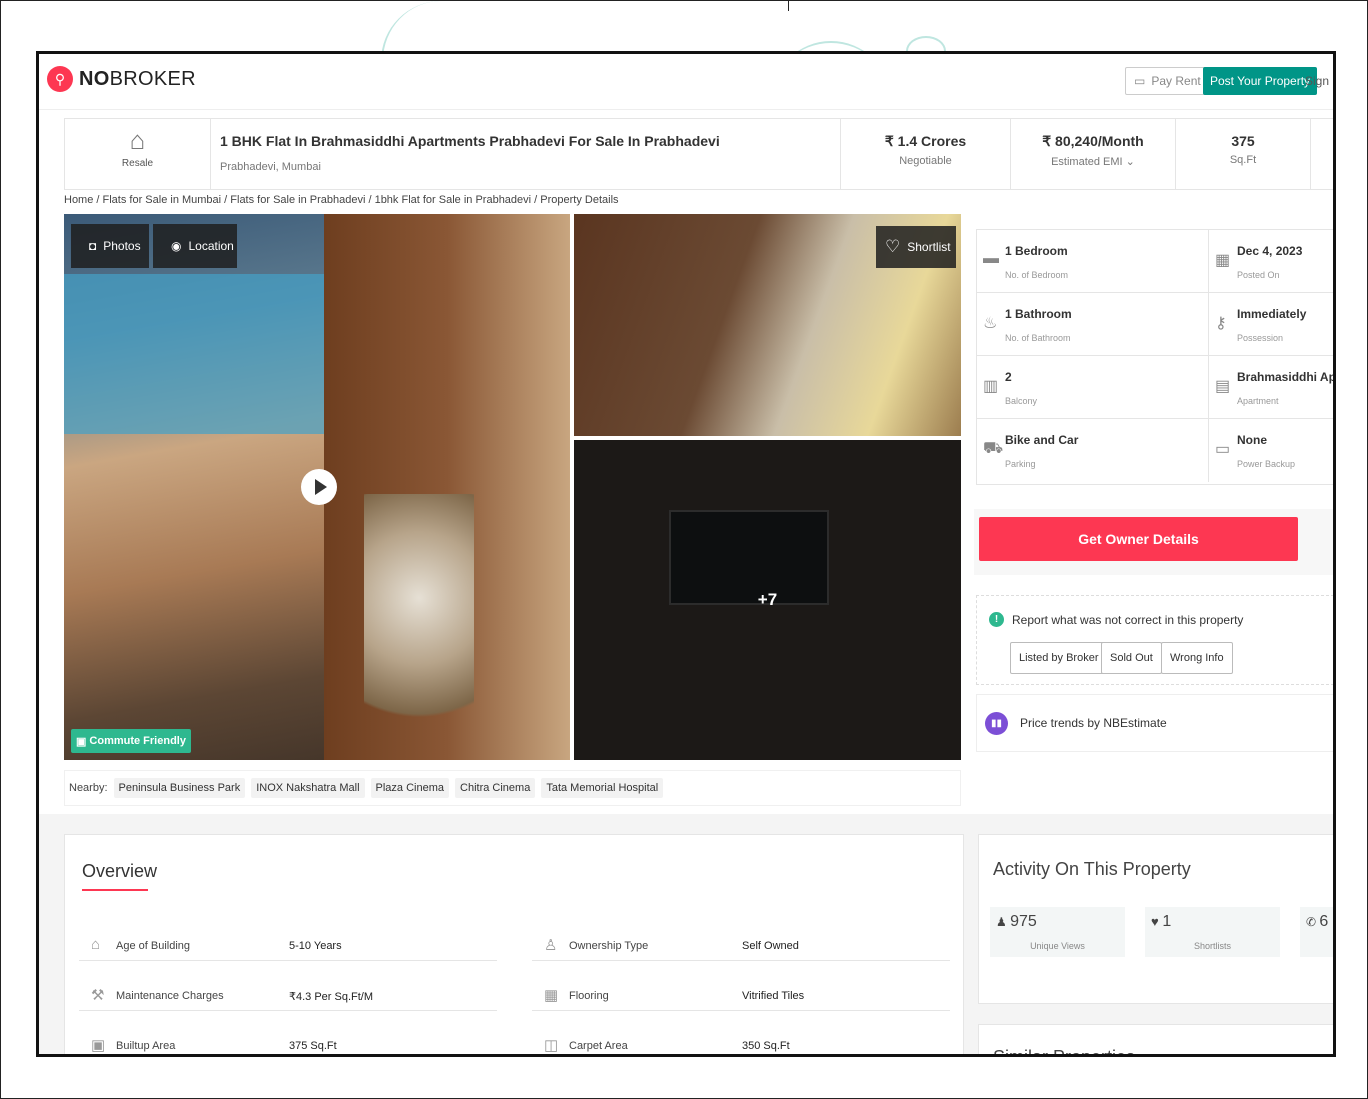 The image size is (1368, 1099). I want to click on nearby-chip: Plaza Cinema, so click(410, 788).